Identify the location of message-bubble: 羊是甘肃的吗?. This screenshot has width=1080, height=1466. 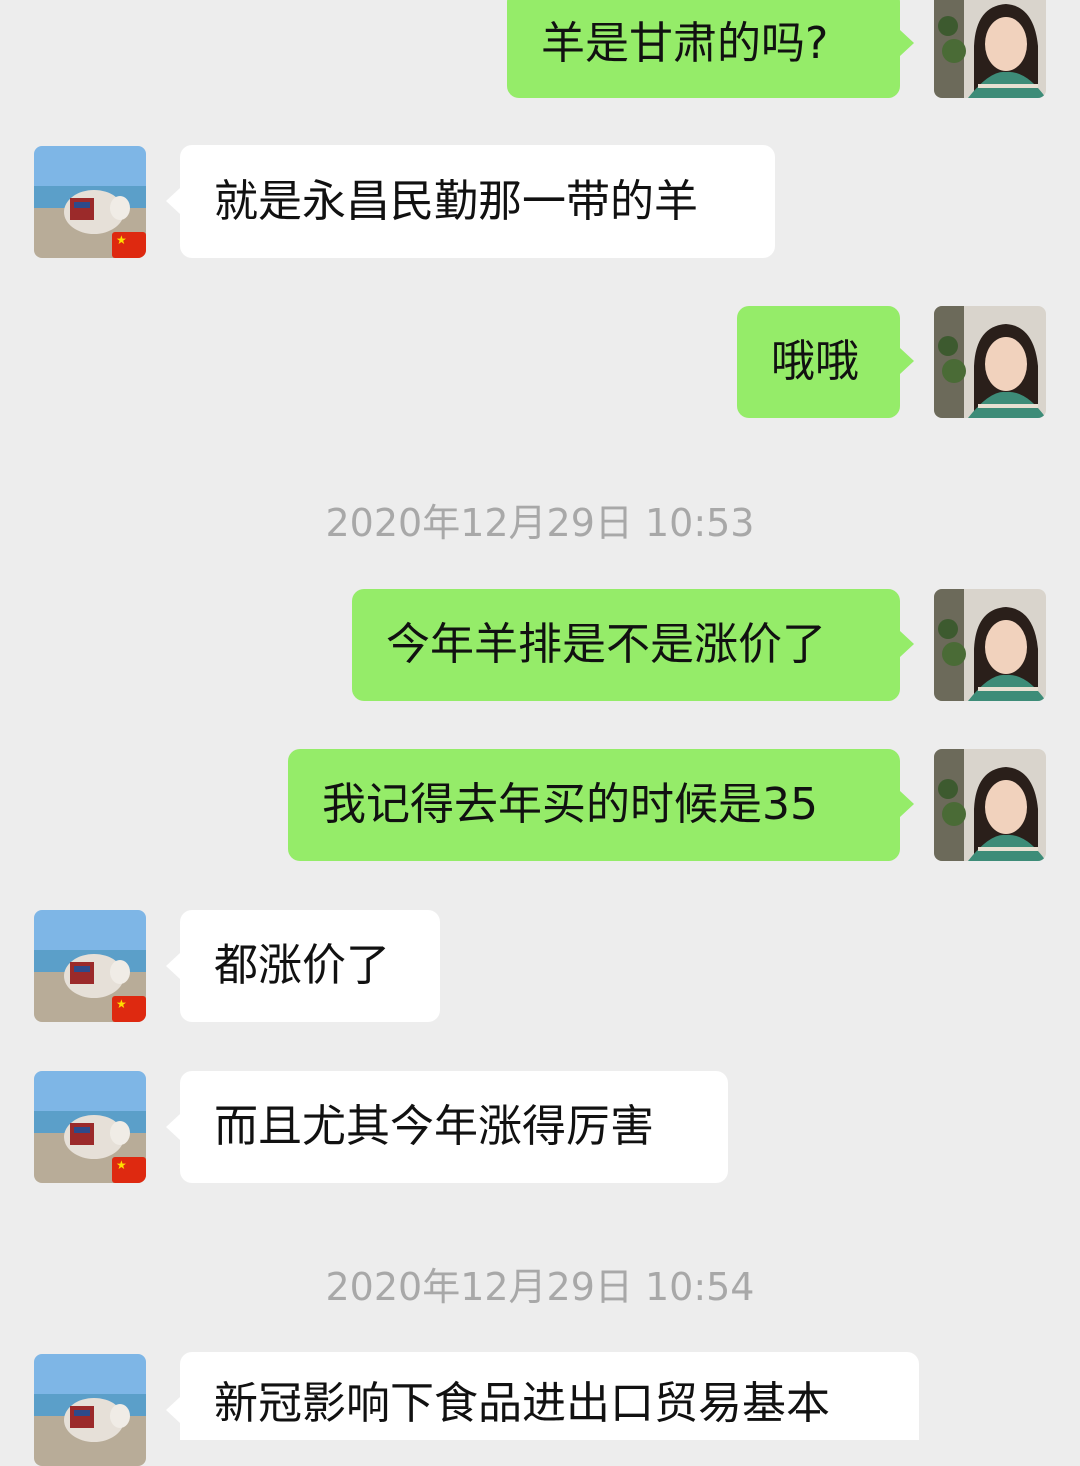
(703, 49).